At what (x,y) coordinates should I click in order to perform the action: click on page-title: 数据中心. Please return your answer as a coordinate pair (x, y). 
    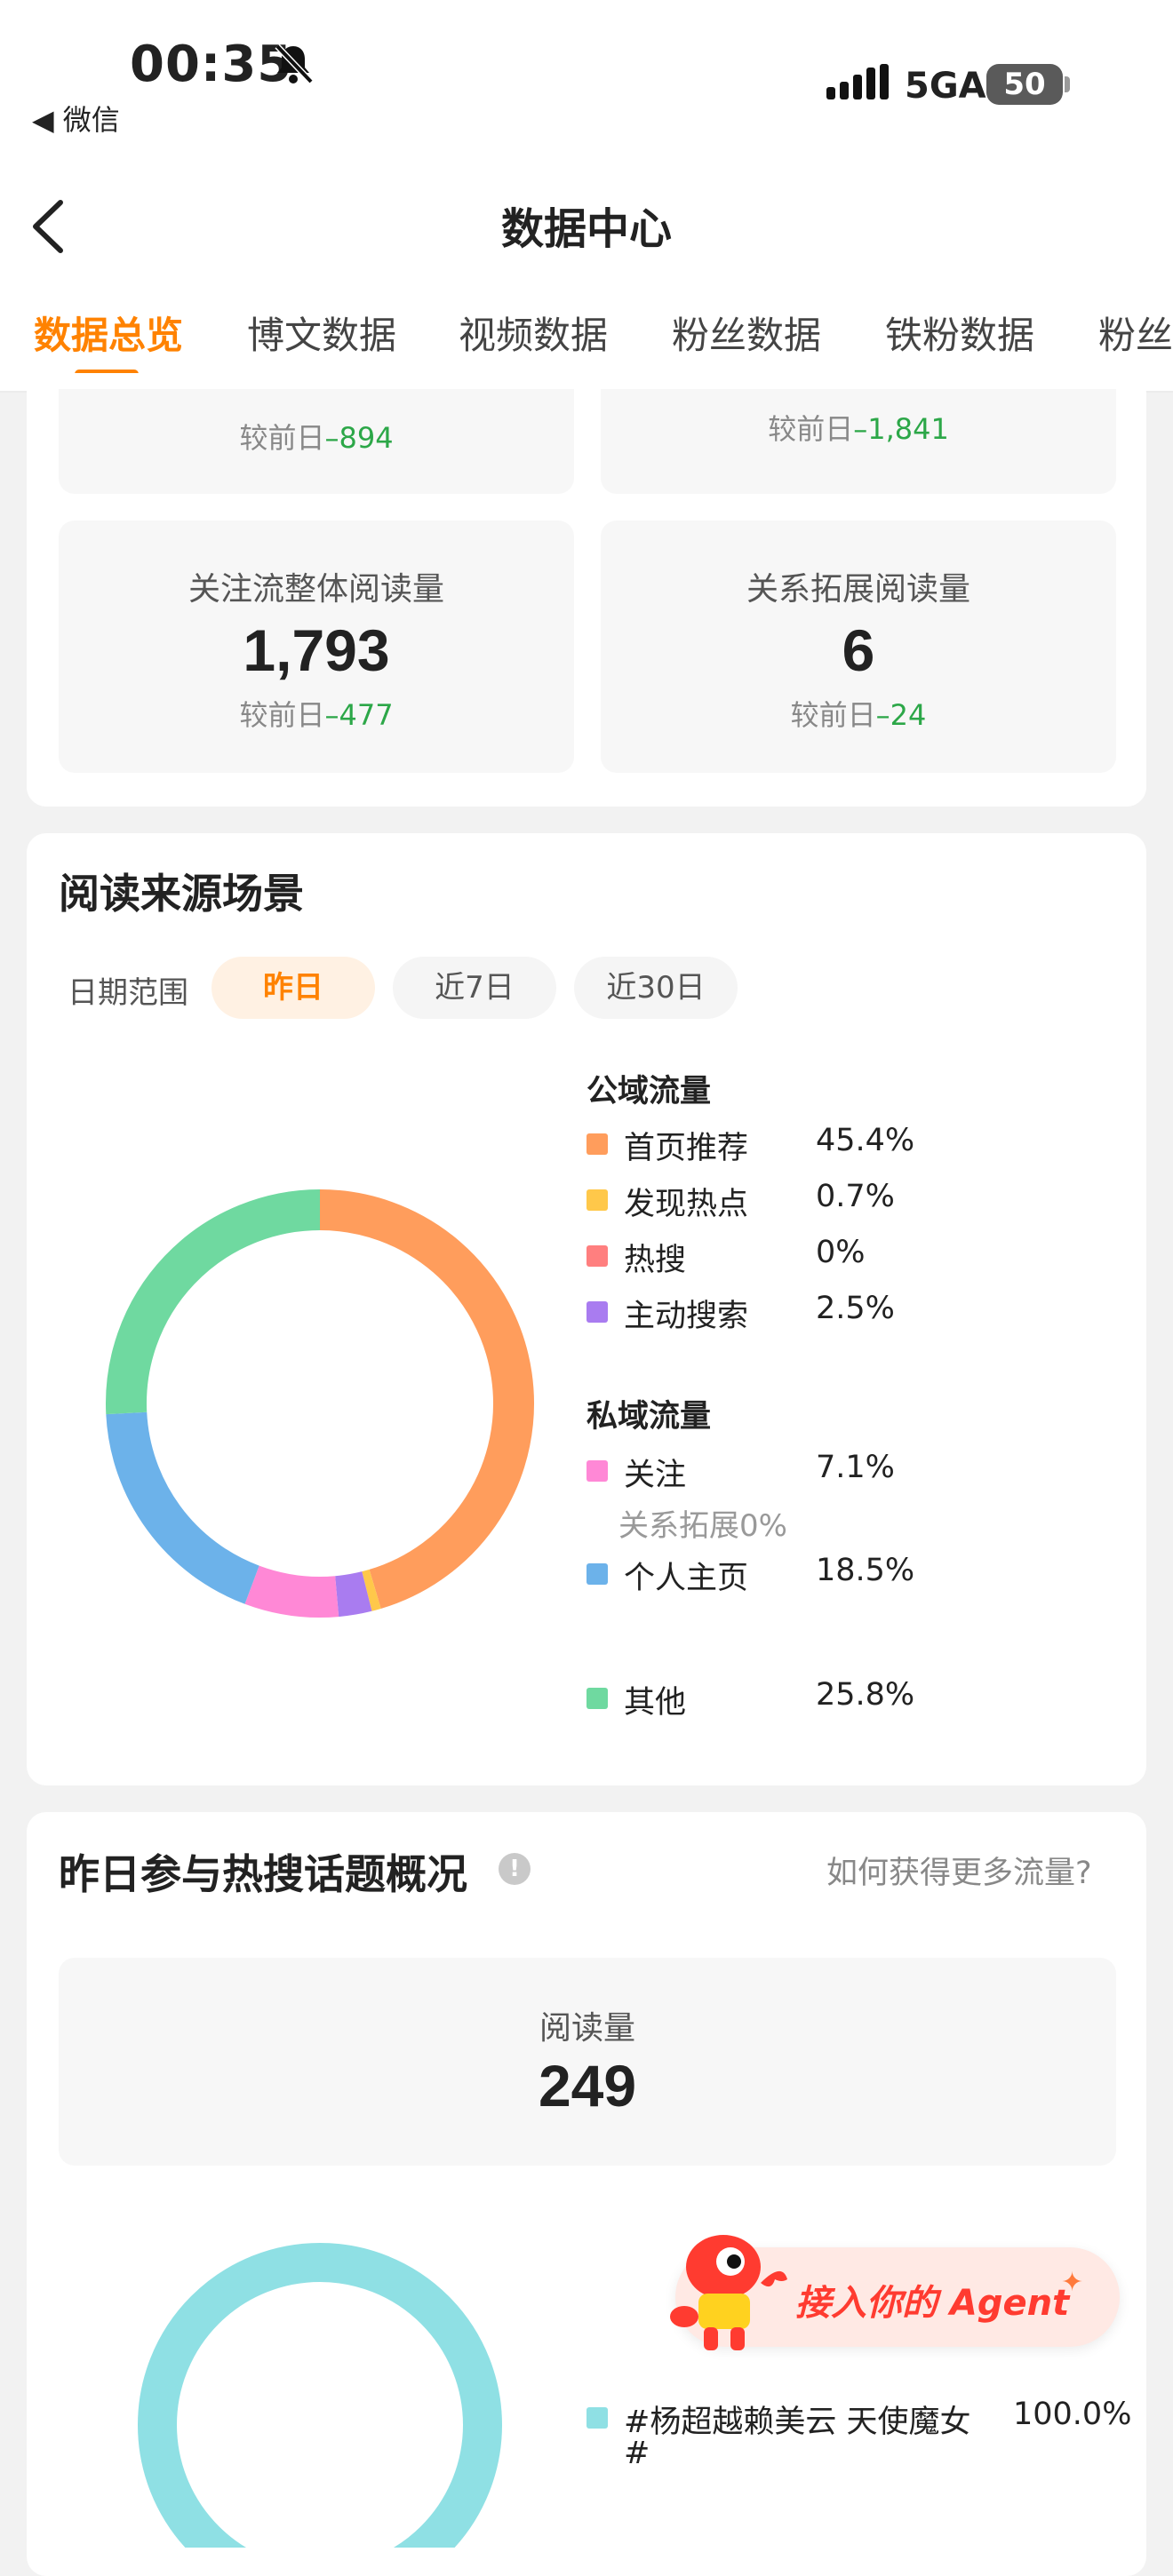
    Looking at the image, I should click on (586, 229).